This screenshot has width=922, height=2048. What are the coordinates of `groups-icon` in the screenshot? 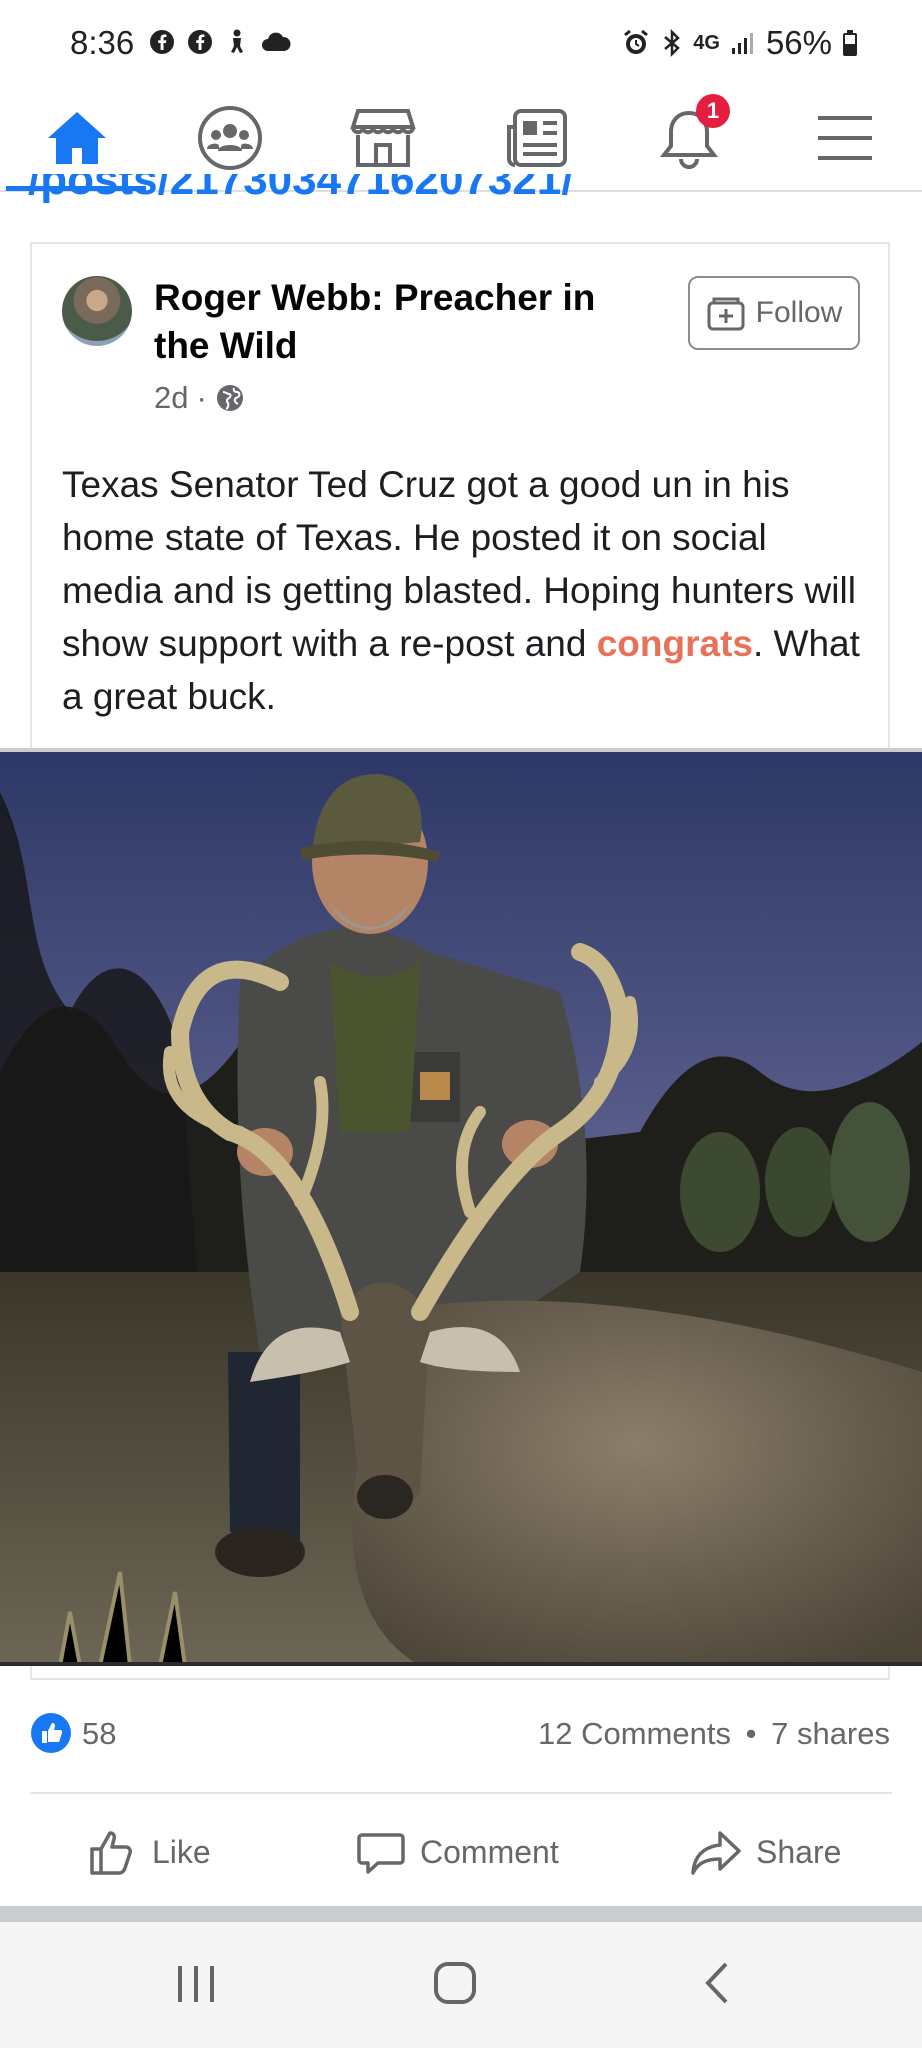 It's located at (230, 138).